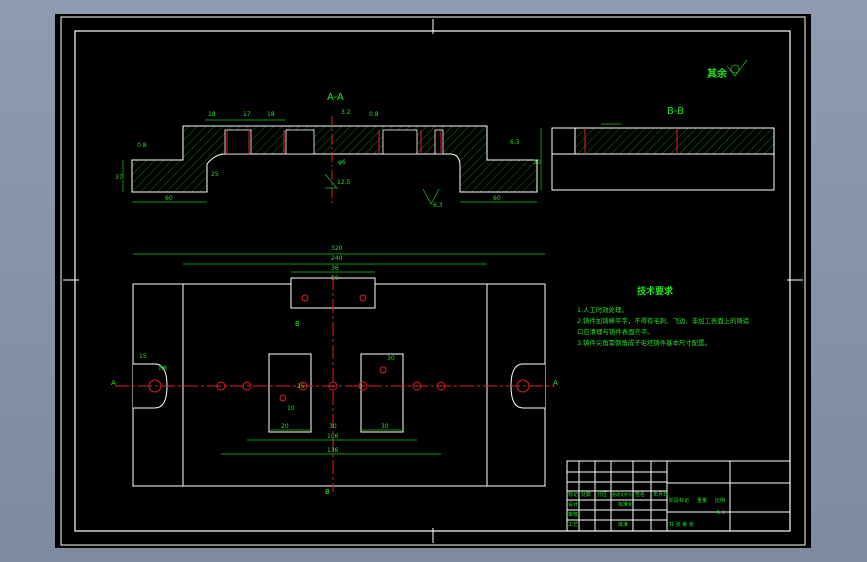  I want to click on svg-text: 批准, so click(623, 524).